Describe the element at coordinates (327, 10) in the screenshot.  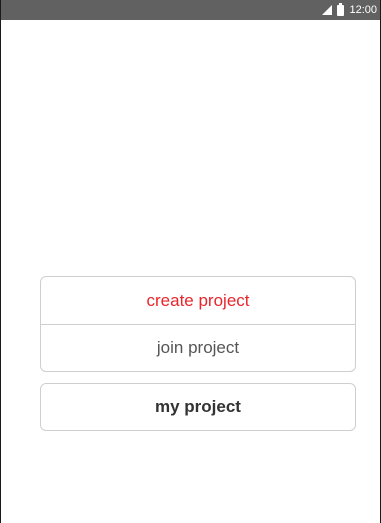
I see `signal-icon` at that location.